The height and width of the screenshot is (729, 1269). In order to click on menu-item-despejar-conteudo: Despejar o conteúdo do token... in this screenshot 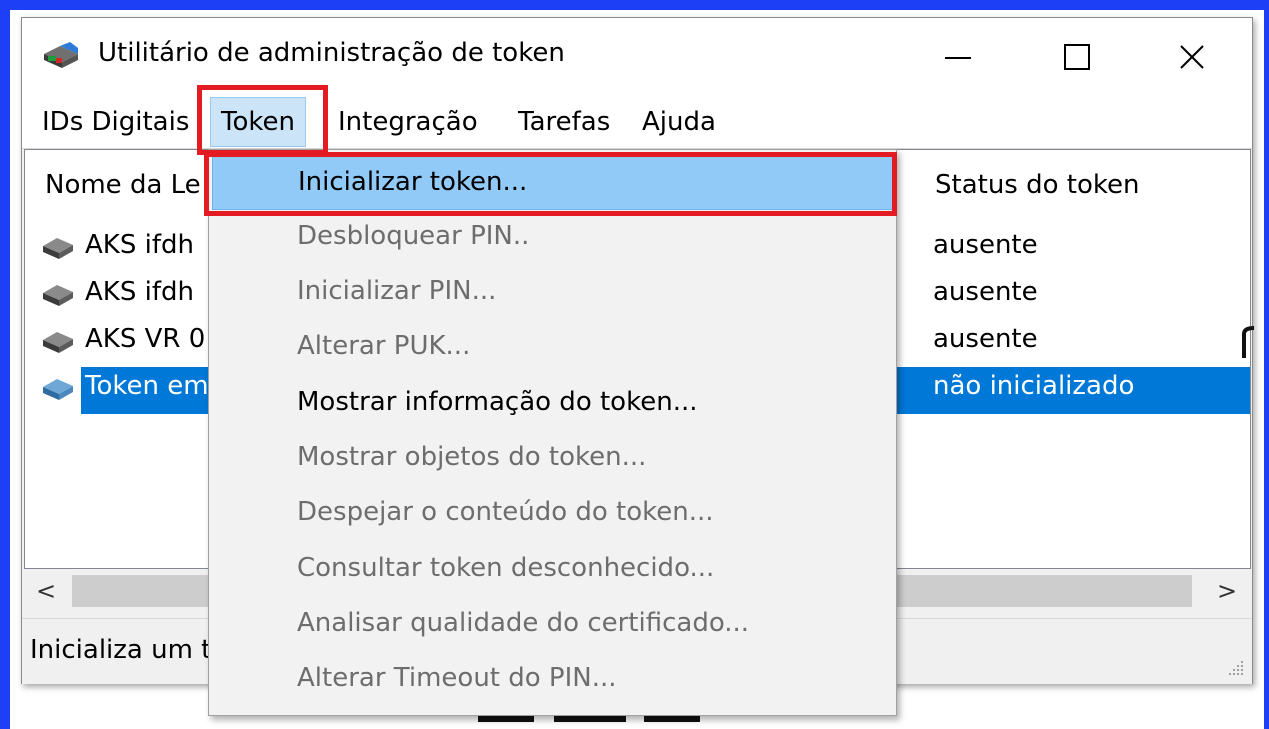, I will do `click(552, 514)`.